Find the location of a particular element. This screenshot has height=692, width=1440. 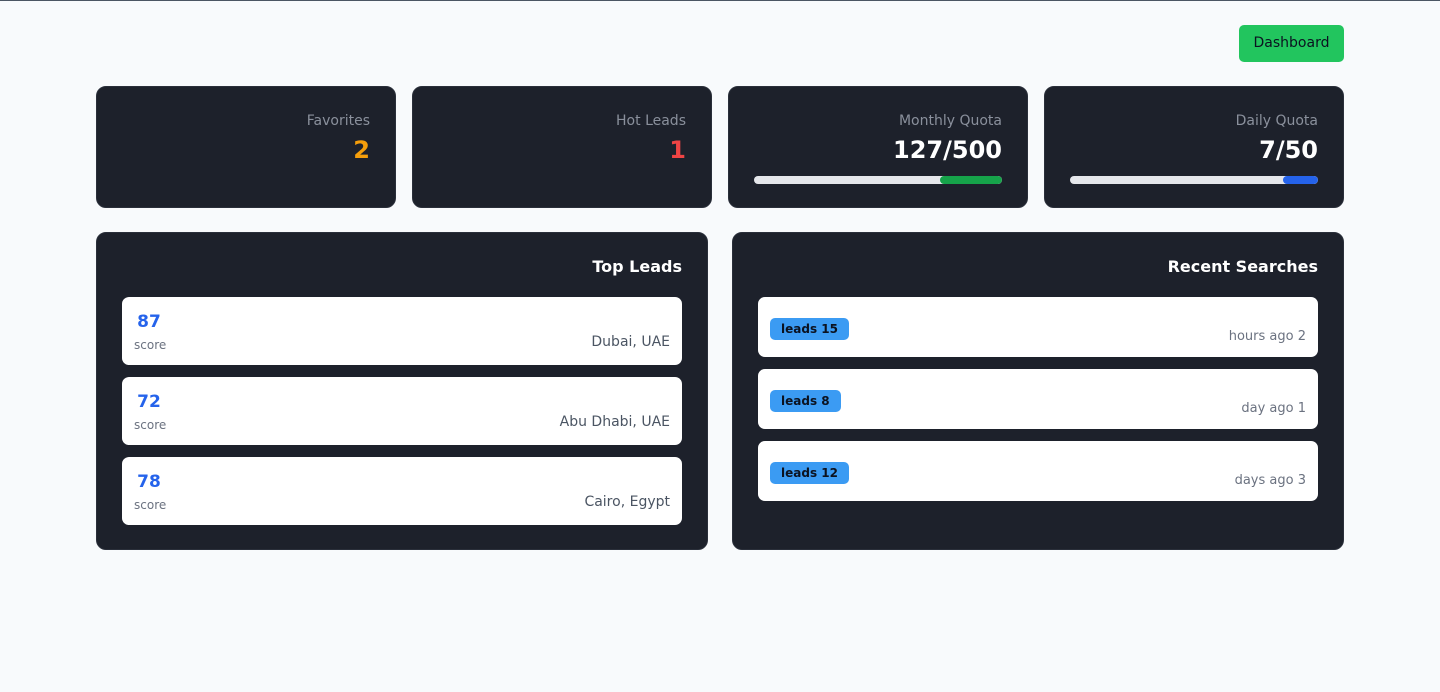

search-timestamp: days ago 3 is located at coordinates (1270, 480).